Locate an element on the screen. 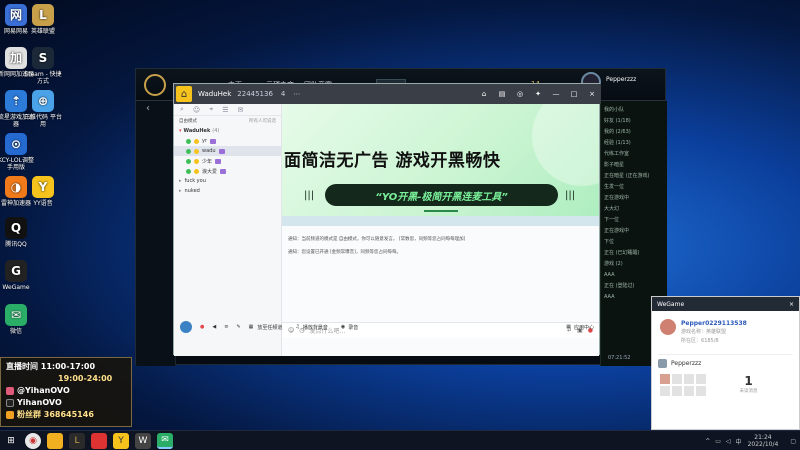 This screenshot has width=800, height=450. lol-friend-entry: 我的 (2/63) is located at coordinates (634, 132).